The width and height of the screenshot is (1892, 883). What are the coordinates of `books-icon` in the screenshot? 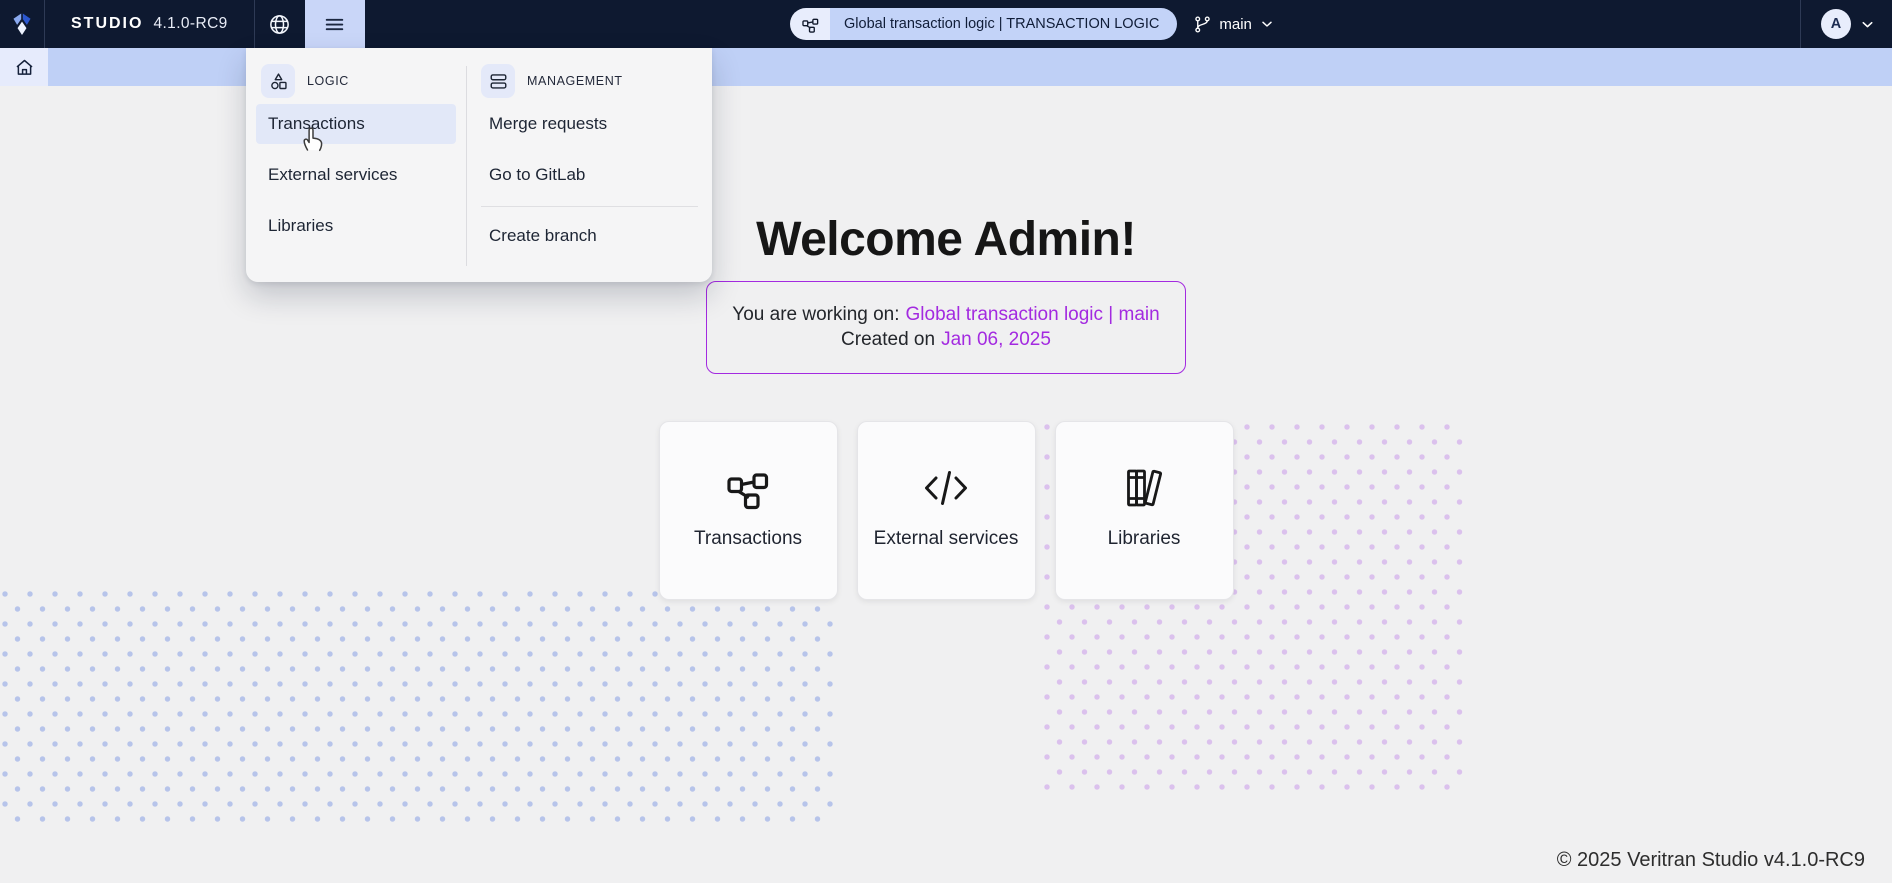 It's located at (1144, 488).